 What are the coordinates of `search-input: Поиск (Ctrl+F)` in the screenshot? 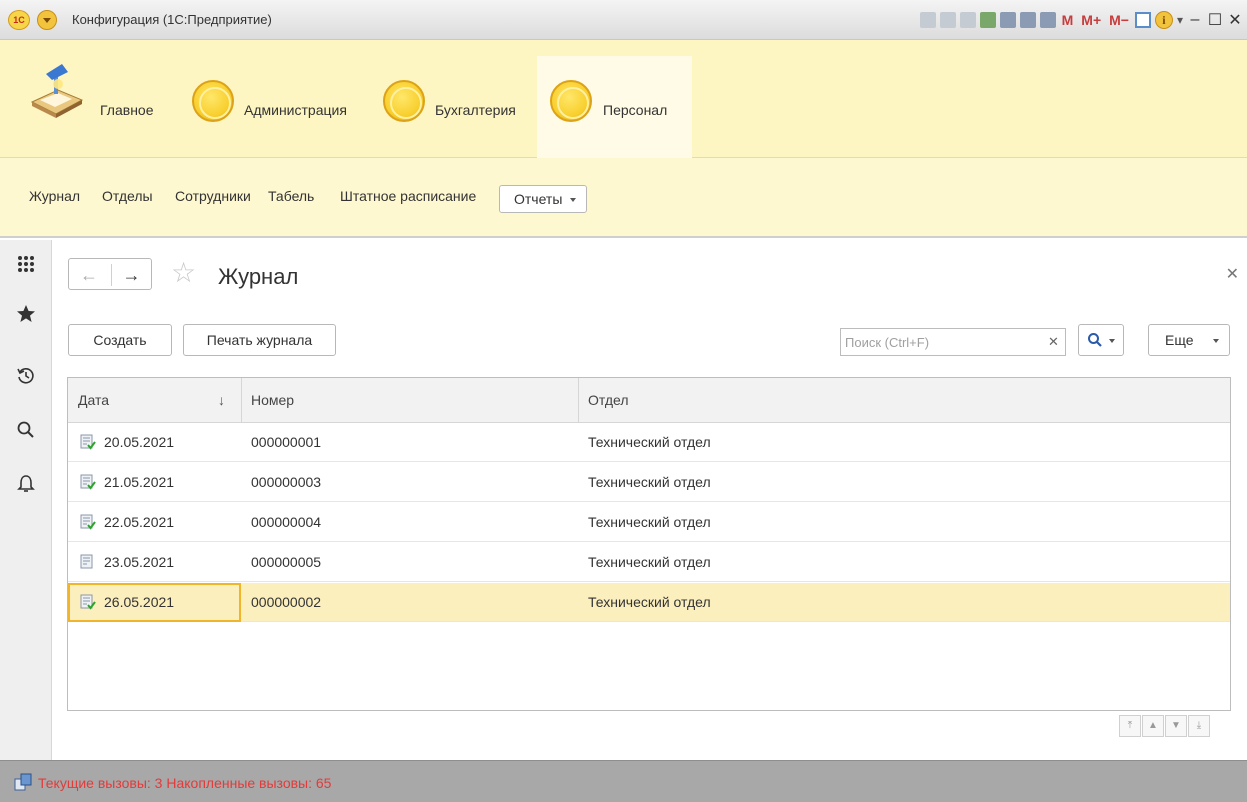 It's located at (953, 342).